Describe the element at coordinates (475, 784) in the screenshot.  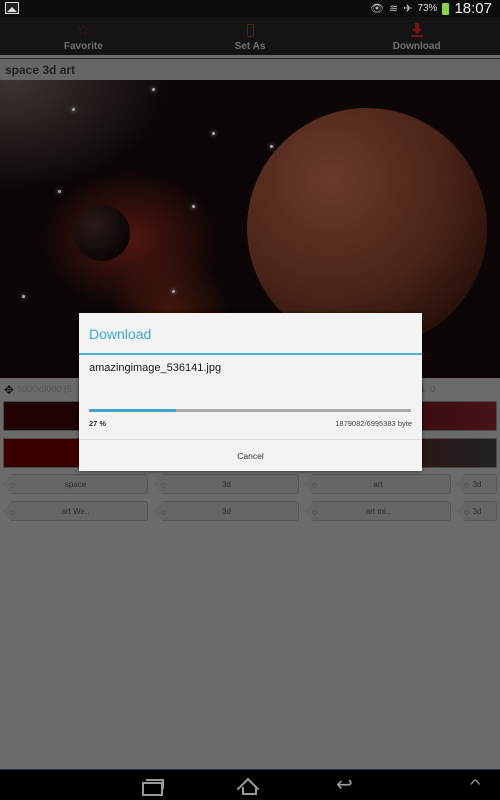
I see `menu-up-icon: ^` at that location.